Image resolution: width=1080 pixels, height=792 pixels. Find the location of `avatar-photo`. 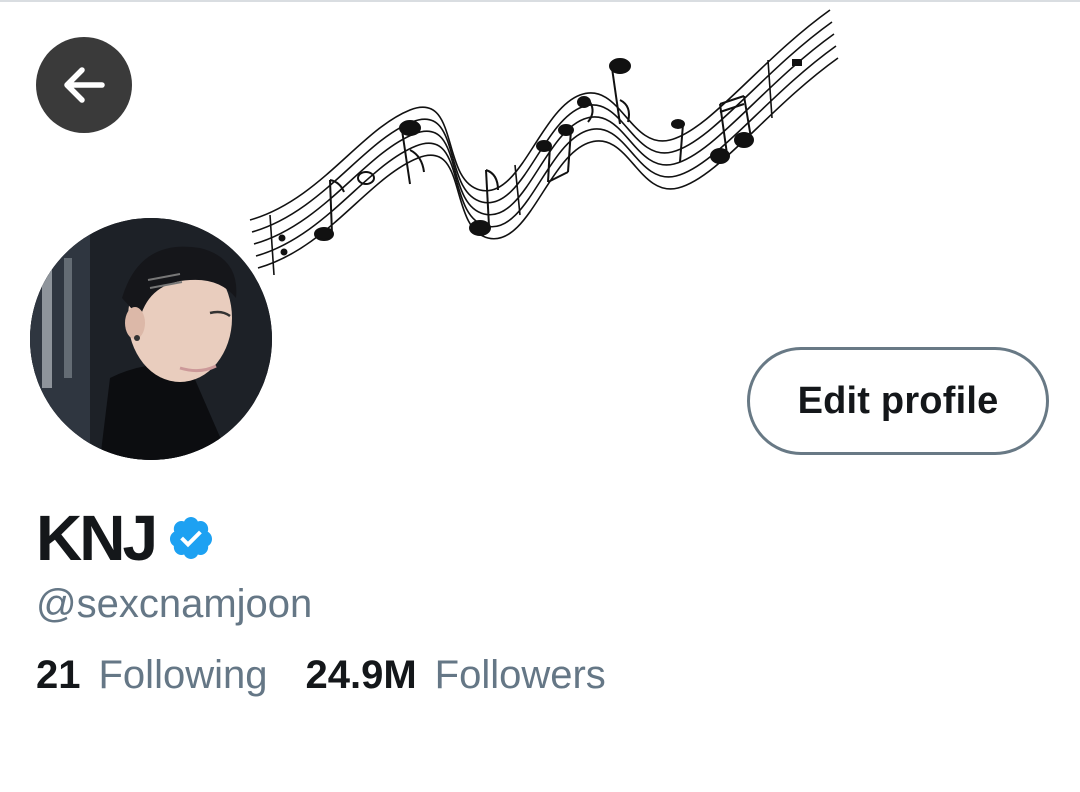

avatar-photo is located at coordinates (151, 339).